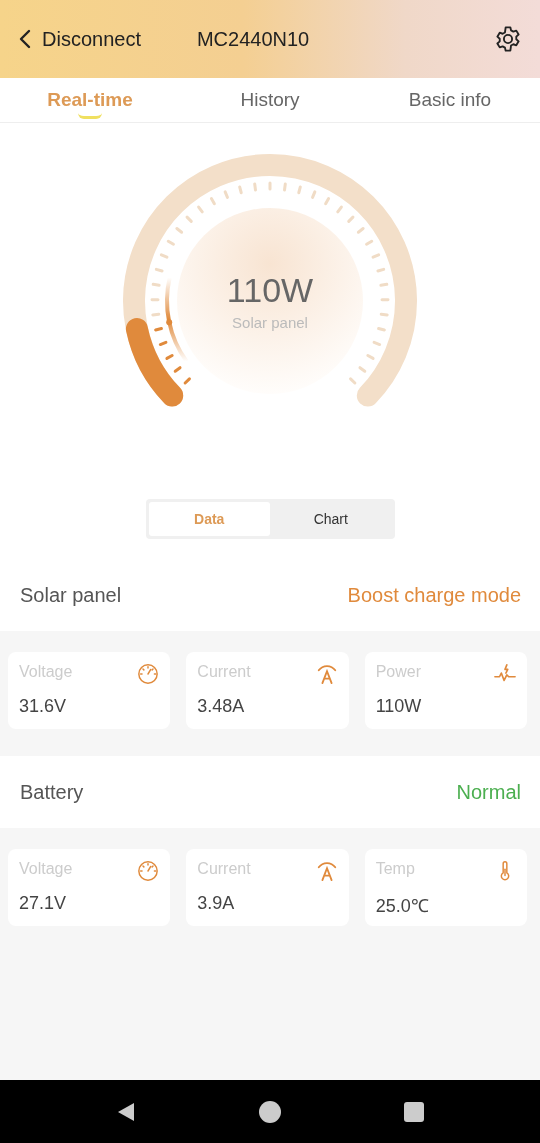 This screenshot has width=540, height=1143. I want to click on gauge-label: Solar panel, so click(270, 322).